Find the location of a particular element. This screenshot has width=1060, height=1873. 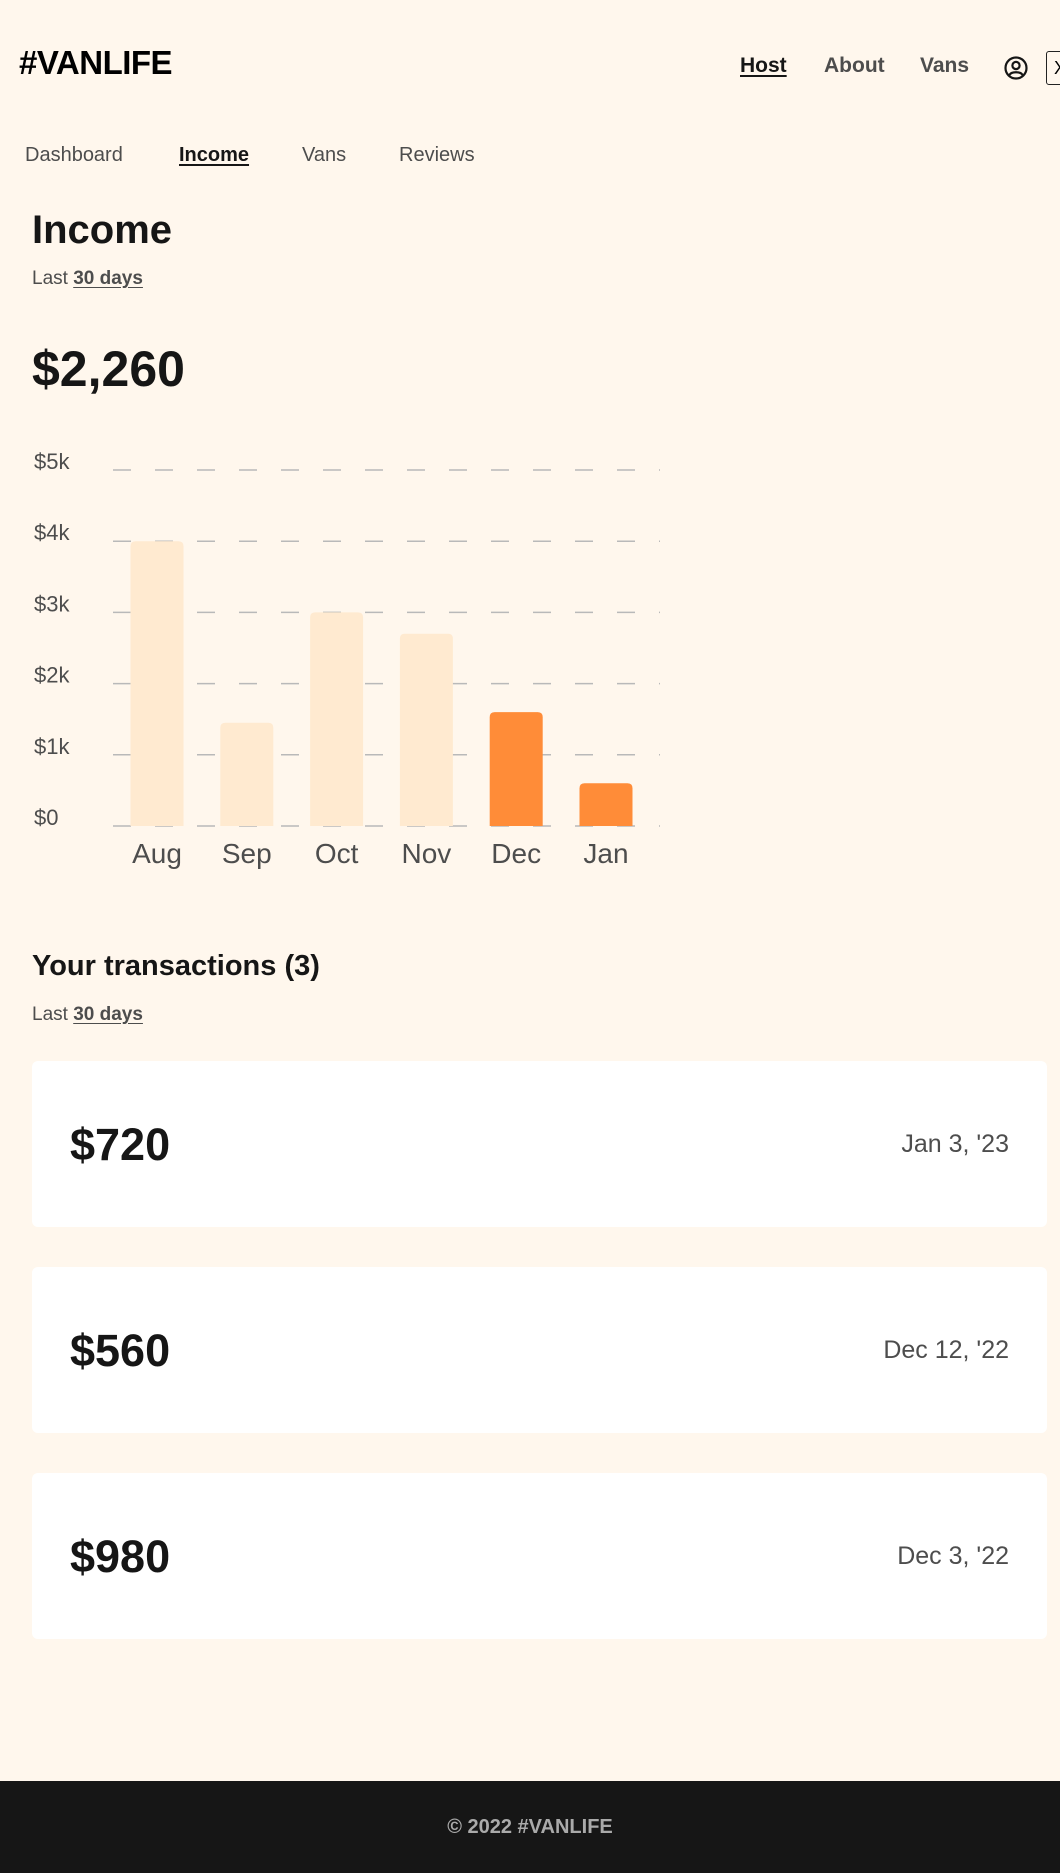

nav-host-link: Host is located at coordinates (763, 66).